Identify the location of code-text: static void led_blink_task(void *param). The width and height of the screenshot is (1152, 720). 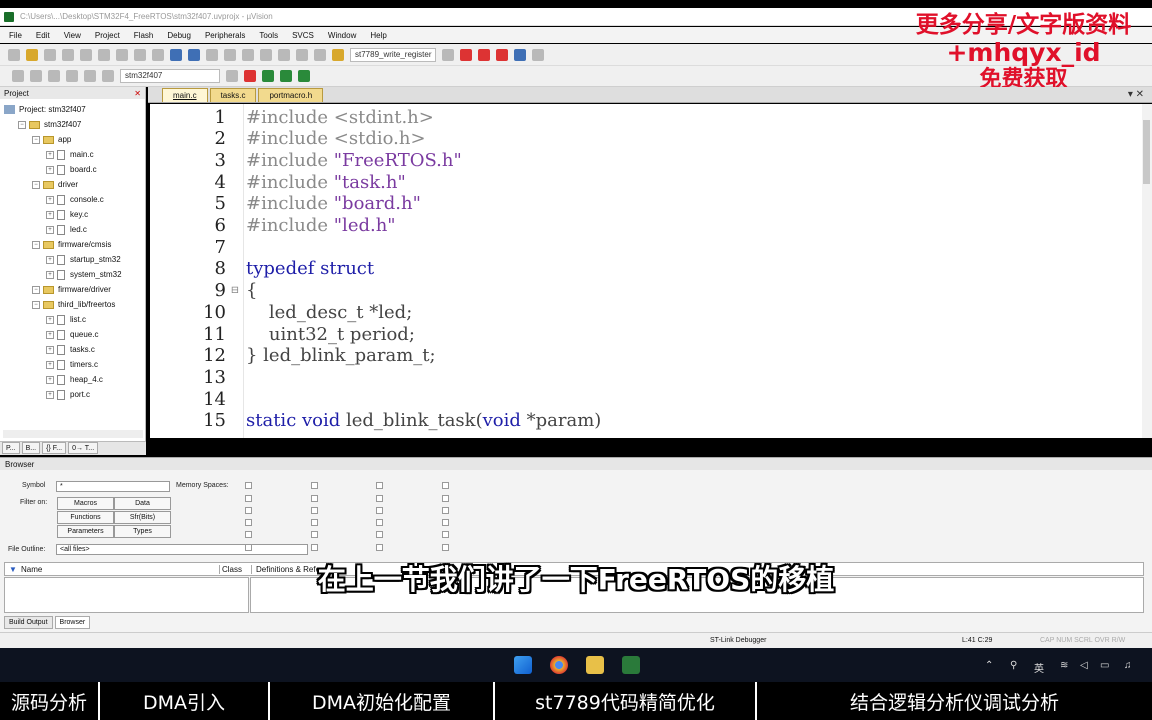
(420, 420).